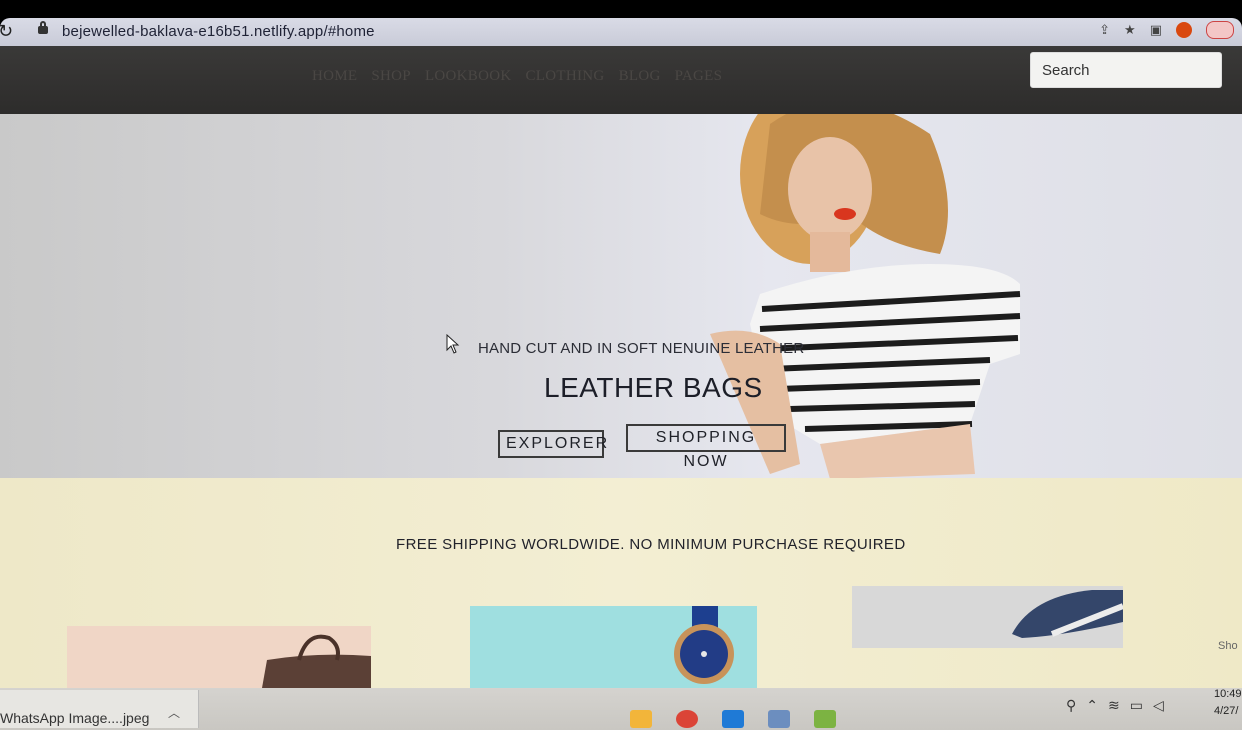  I want to click on nav-home: HOME, so click(334, 76).